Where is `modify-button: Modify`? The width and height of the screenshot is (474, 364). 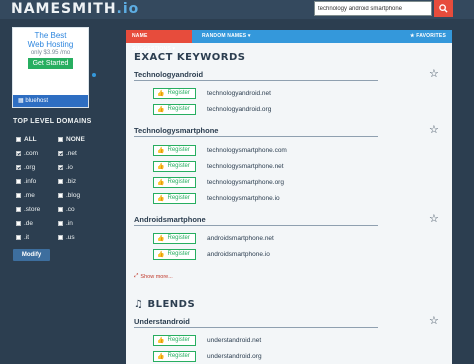 modify-button: Modify is located at coordinates (31, 255).